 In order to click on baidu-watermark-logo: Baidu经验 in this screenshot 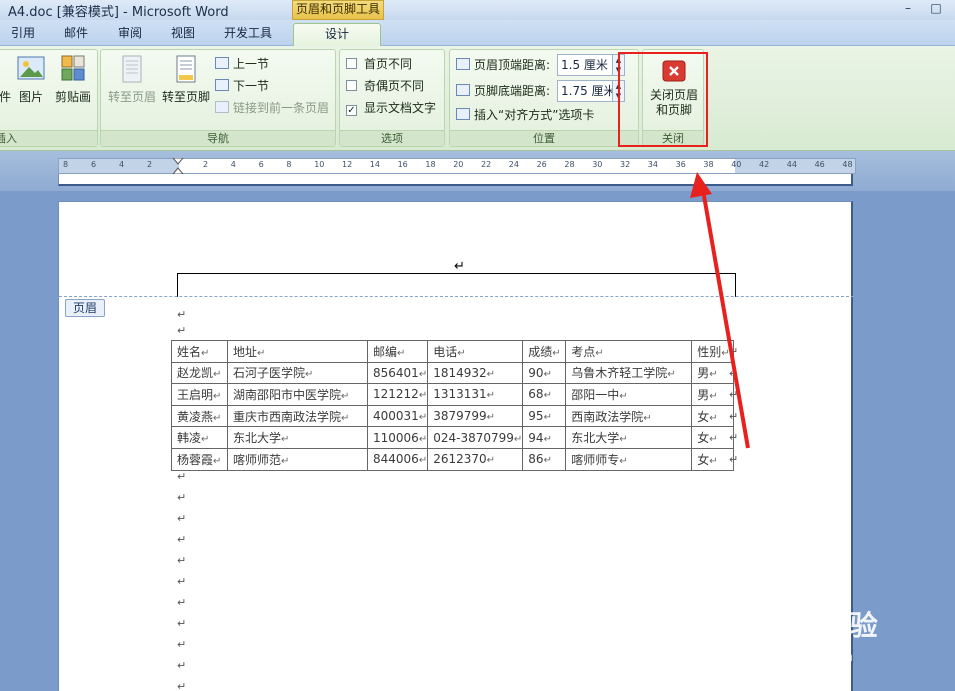, I will do `click(805, 625)`.